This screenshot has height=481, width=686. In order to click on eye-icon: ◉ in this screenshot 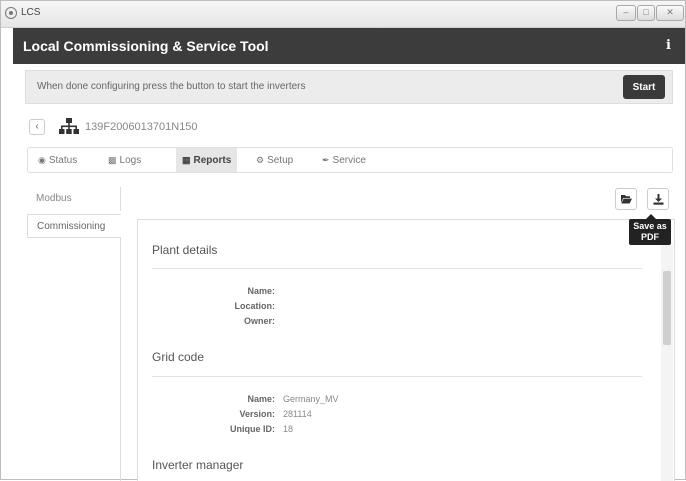, I will do `click(42, 160)`.